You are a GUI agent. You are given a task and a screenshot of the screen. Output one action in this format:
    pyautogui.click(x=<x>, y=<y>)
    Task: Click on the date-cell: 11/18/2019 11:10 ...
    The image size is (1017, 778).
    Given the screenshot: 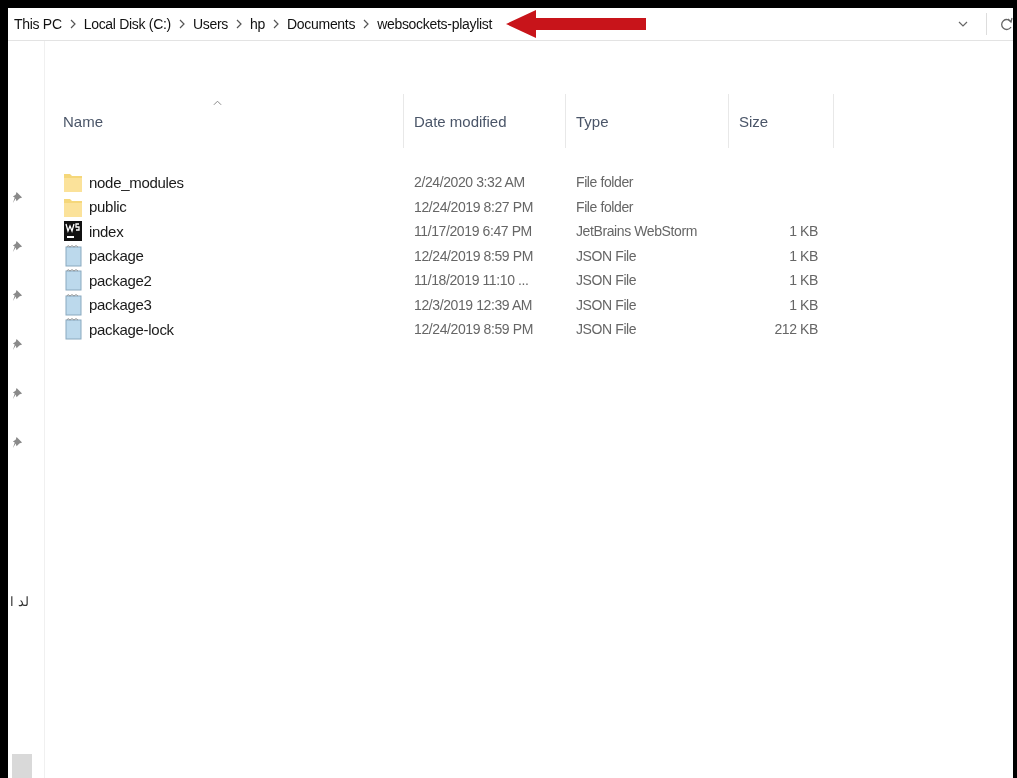 What is the action you would take?
    pyautogui.click(x=471, y=280)
    